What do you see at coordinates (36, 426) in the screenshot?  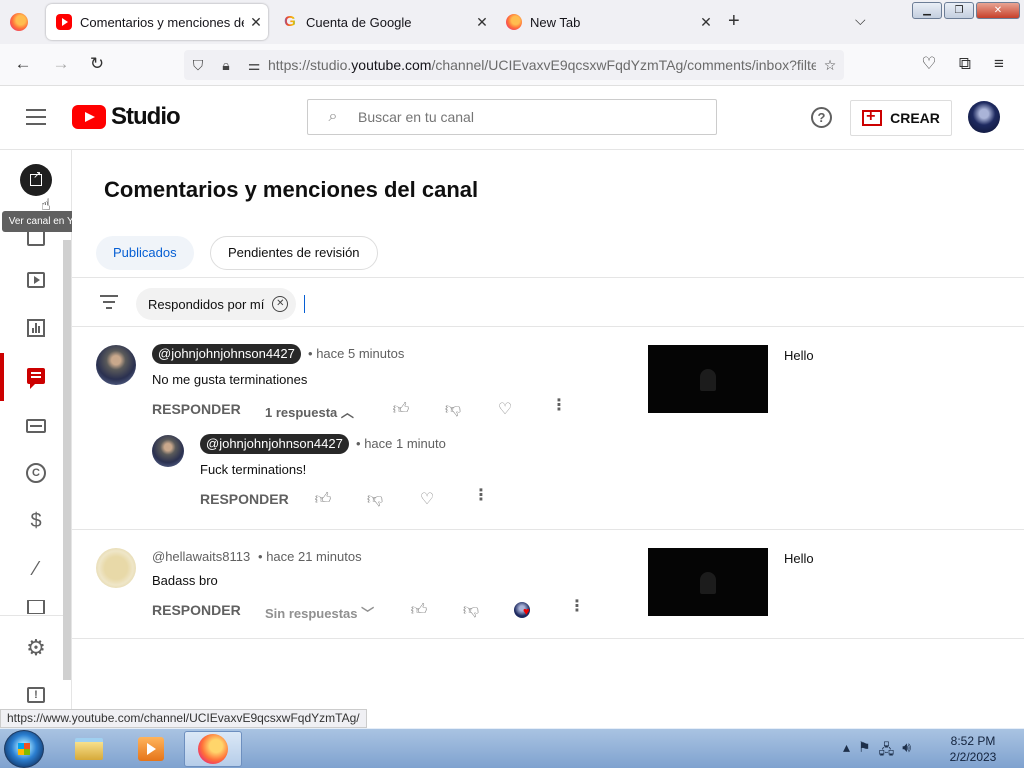 I see `subtitles-icon` at bounding box center [36, 426].